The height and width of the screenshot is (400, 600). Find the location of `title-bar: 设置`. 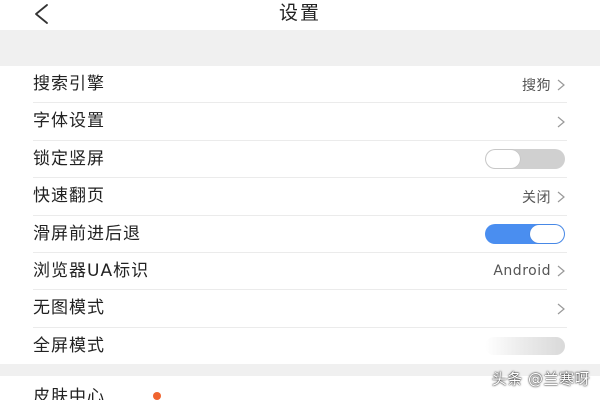

title-bar: 设置 is located at coordinates (300, 14).